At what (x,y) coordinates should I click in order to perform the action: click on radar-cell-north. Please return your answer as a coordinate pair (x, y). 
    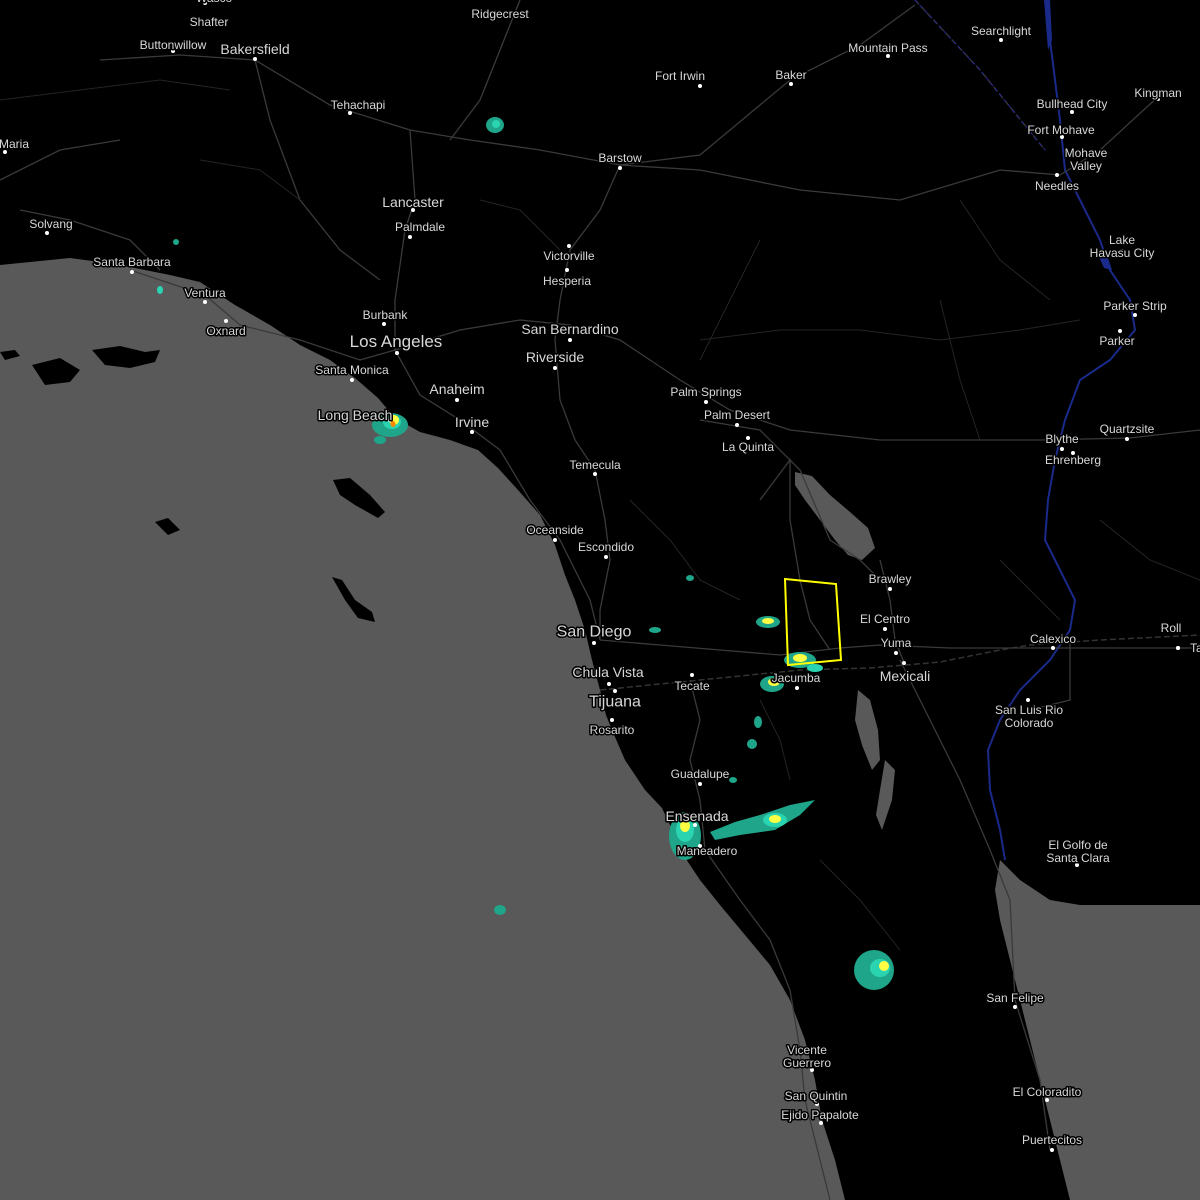
    Looking at the image, I should click on (495, 125).